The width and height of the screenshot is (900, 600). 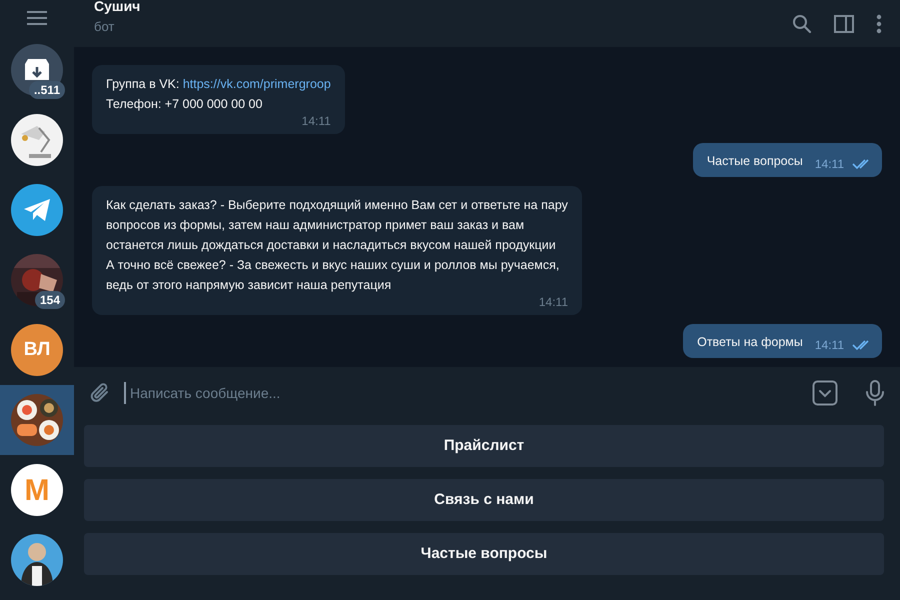 What do you see at coordinates (337, 225) in the screenshot?
I see `message-text: Как сделать заказ? - Выберите подходящий именно Вам сет и ответьте на пару вопросов из формы, затем наш администратор примет ваш заказ и вам останется лишь дождаться доставки и насладиться вкусом нашей продукции` at bounding box center [337, 225].